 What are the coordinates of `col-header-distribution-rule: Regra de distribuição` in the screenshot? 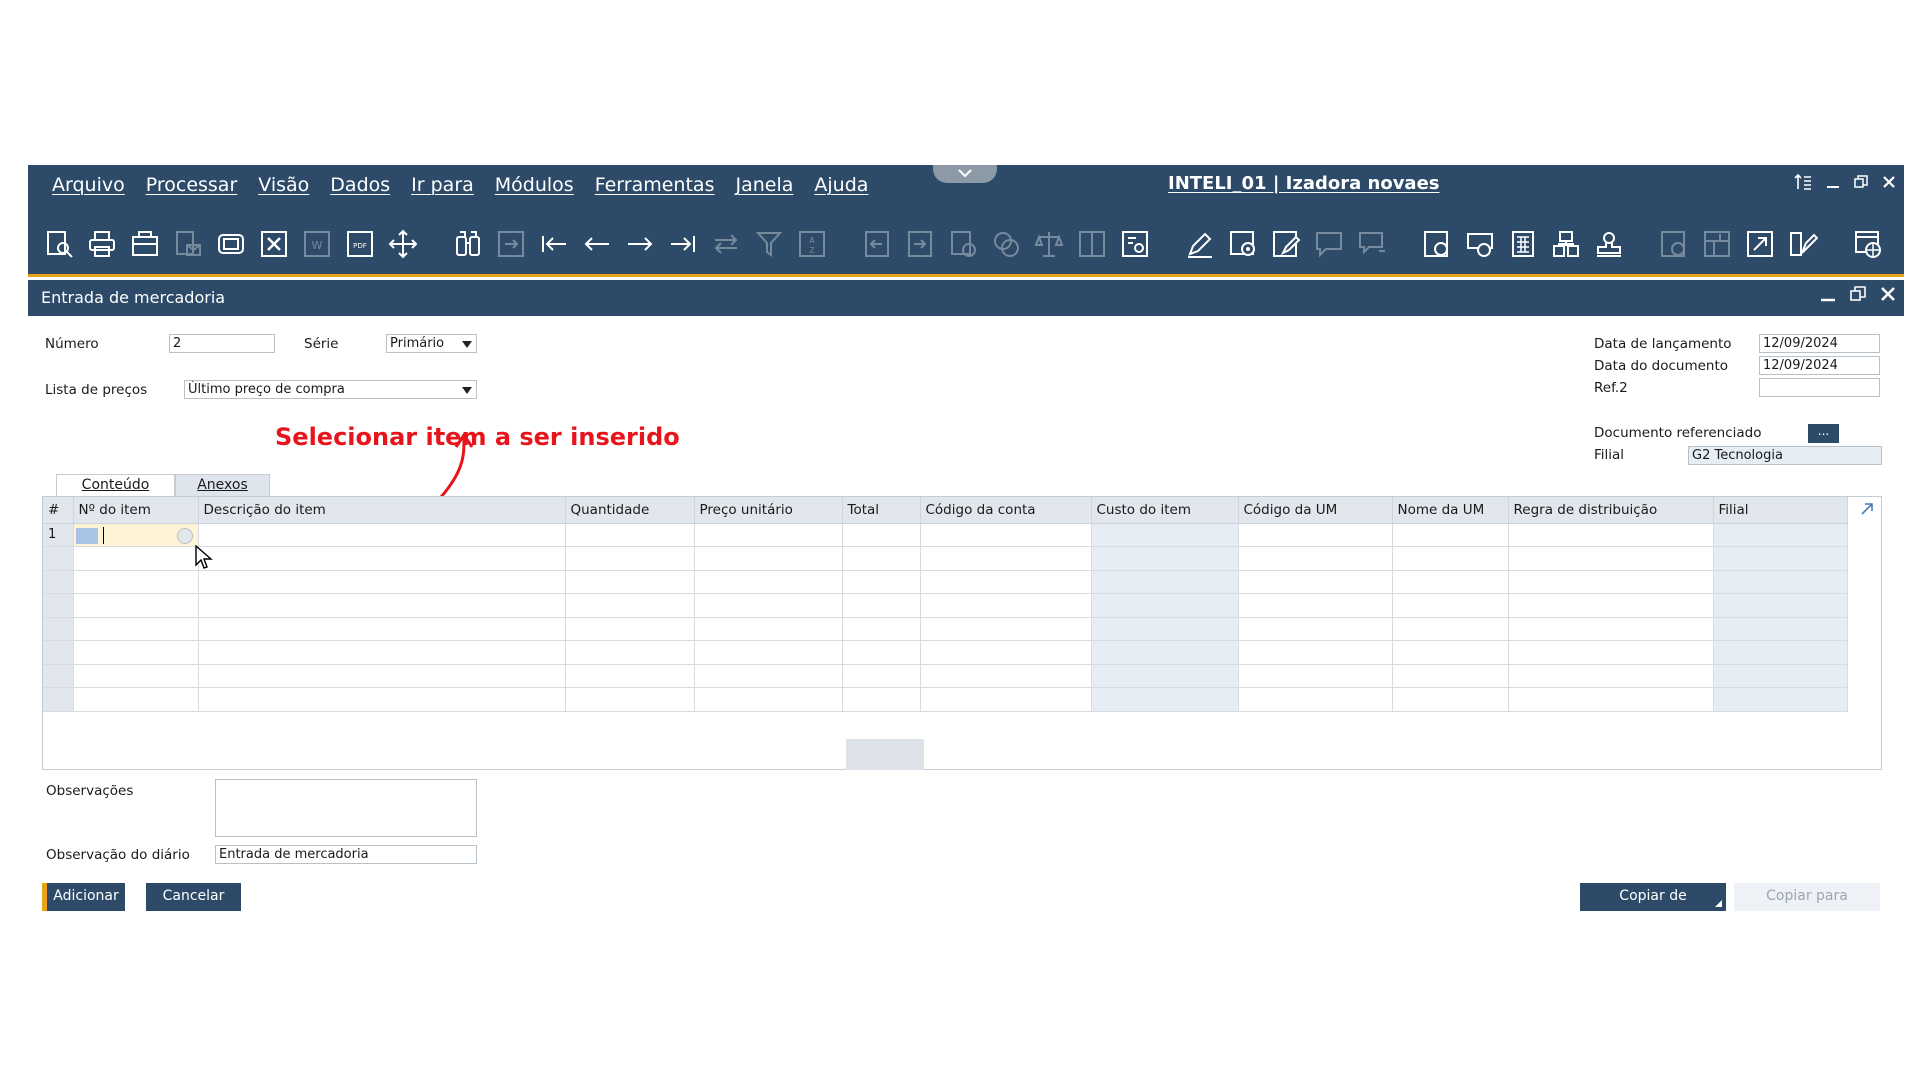 It's located at (1611, 510).